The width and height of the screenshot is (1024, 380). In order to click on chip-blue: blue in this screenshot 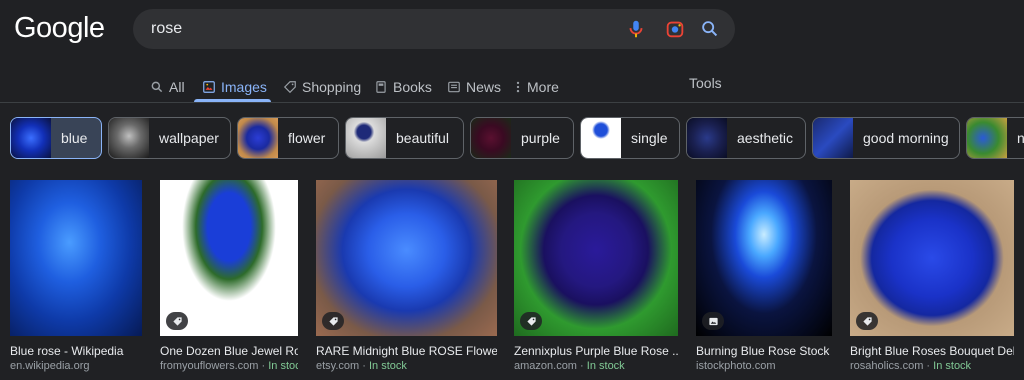, I will do `click(56, 138)`.